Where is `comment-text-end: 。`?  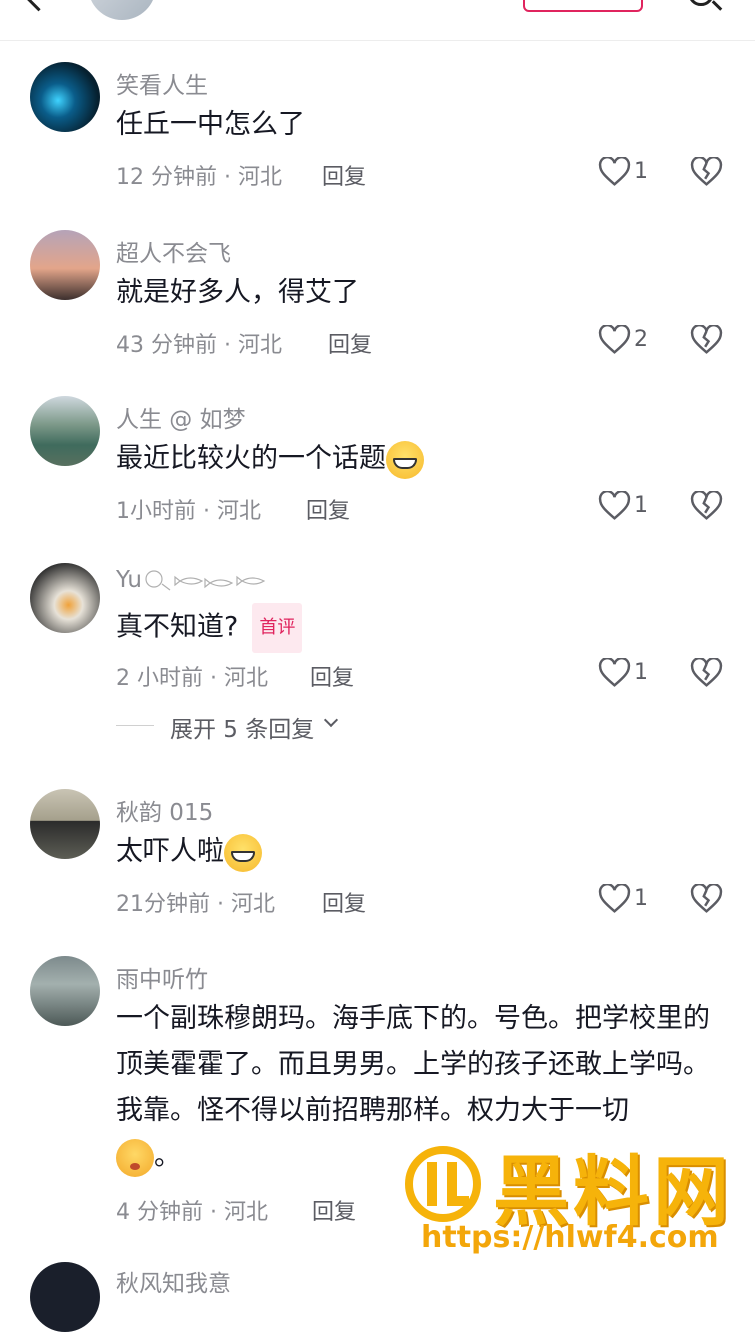
comment-text-end: 。 is located at coordinates (167, 1156).